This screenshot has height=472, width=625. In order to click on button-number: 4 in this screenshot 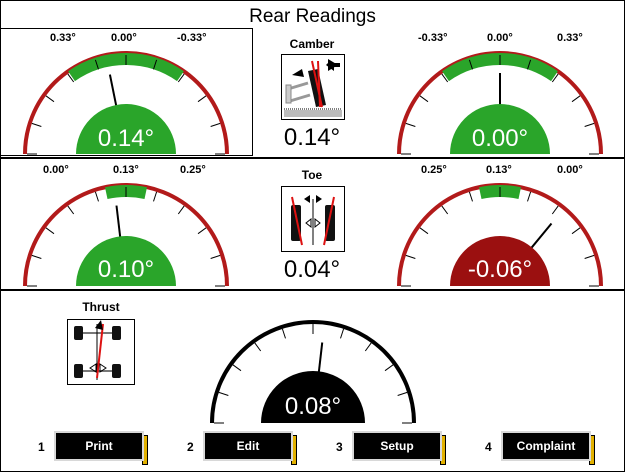, I will do `click(488, 447)`.